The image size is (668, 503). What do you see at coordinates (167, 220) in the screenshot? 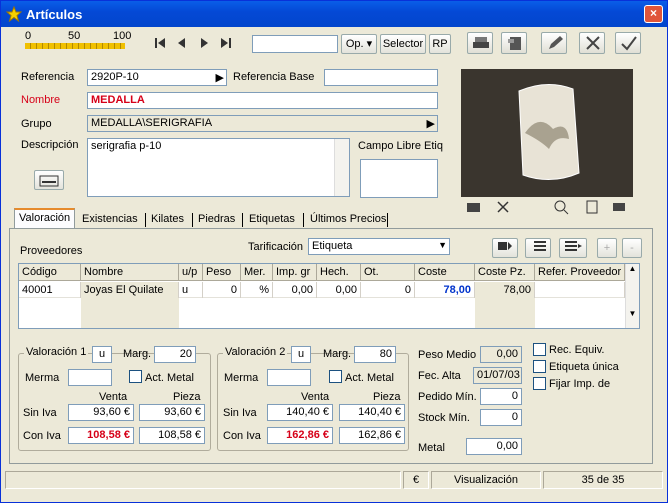
I see `tab-kilates: Kilates` at bounding box center [167, 220].